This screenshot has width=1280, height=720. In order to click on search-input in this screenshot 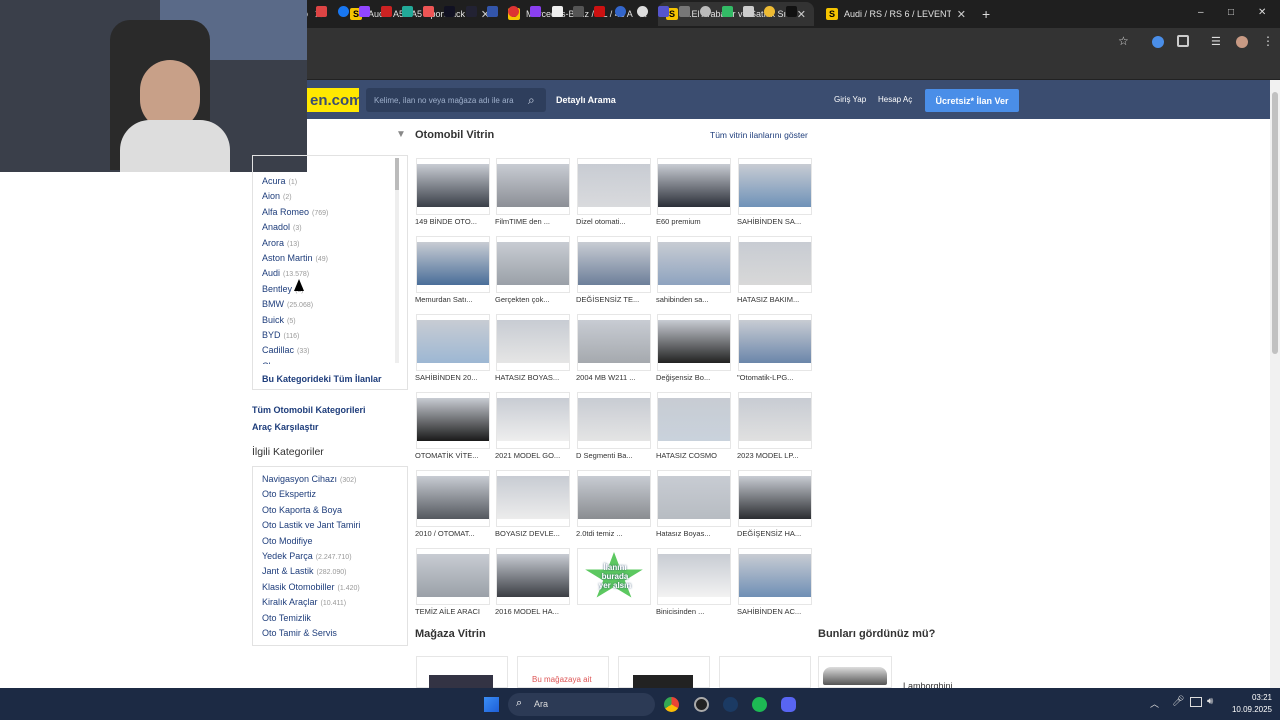, I will do `click(456, 100)`.